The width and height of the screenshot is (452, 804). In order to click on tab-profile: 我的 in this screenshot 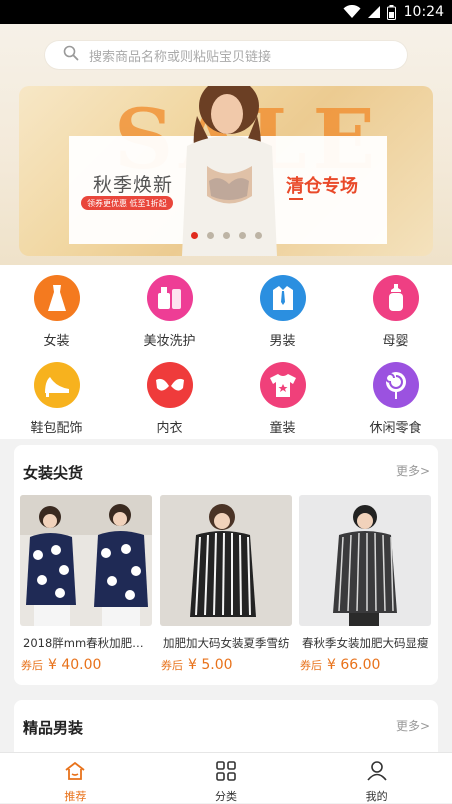, I will do `click(376, 778)`.